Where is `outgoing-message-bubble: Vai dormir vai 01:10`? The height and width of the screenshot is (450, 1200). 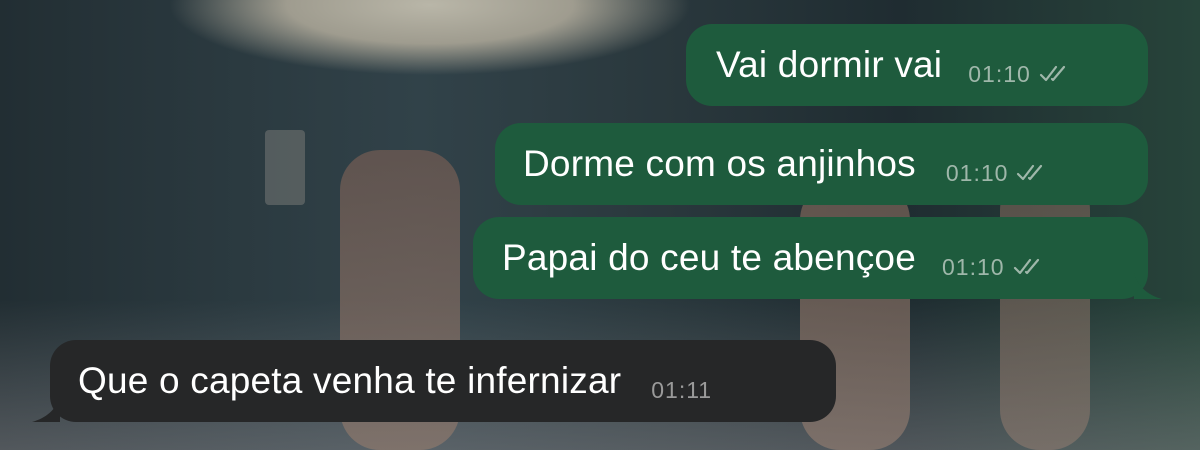 outgoing-message-bubble: Vai dormir vai 01:10 is located at coordinates (917, 65).